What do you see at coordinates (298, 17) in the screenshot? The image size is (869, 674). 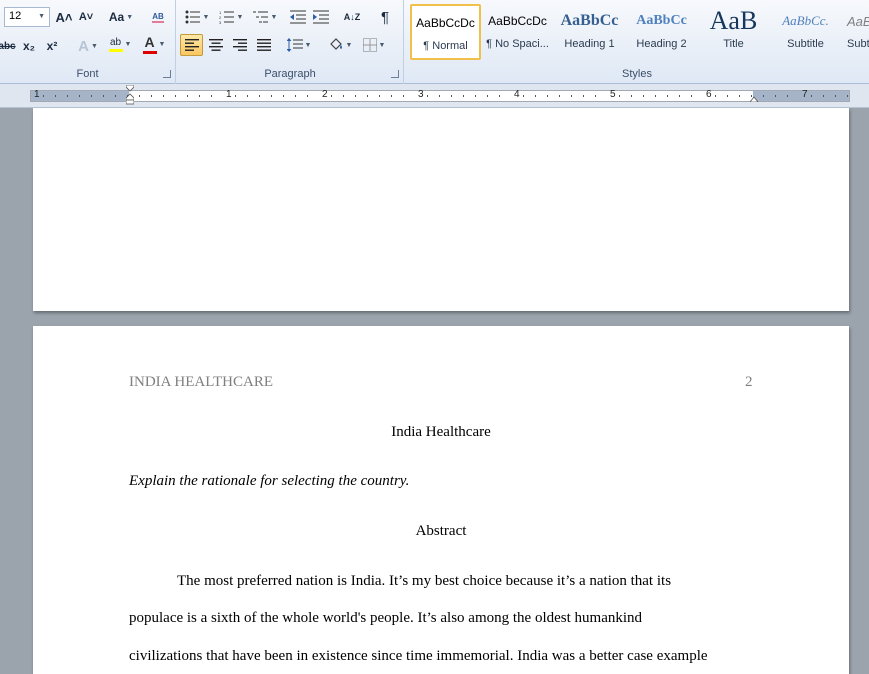 I see `decrease-indent-button` at bounding box center [298, 17].